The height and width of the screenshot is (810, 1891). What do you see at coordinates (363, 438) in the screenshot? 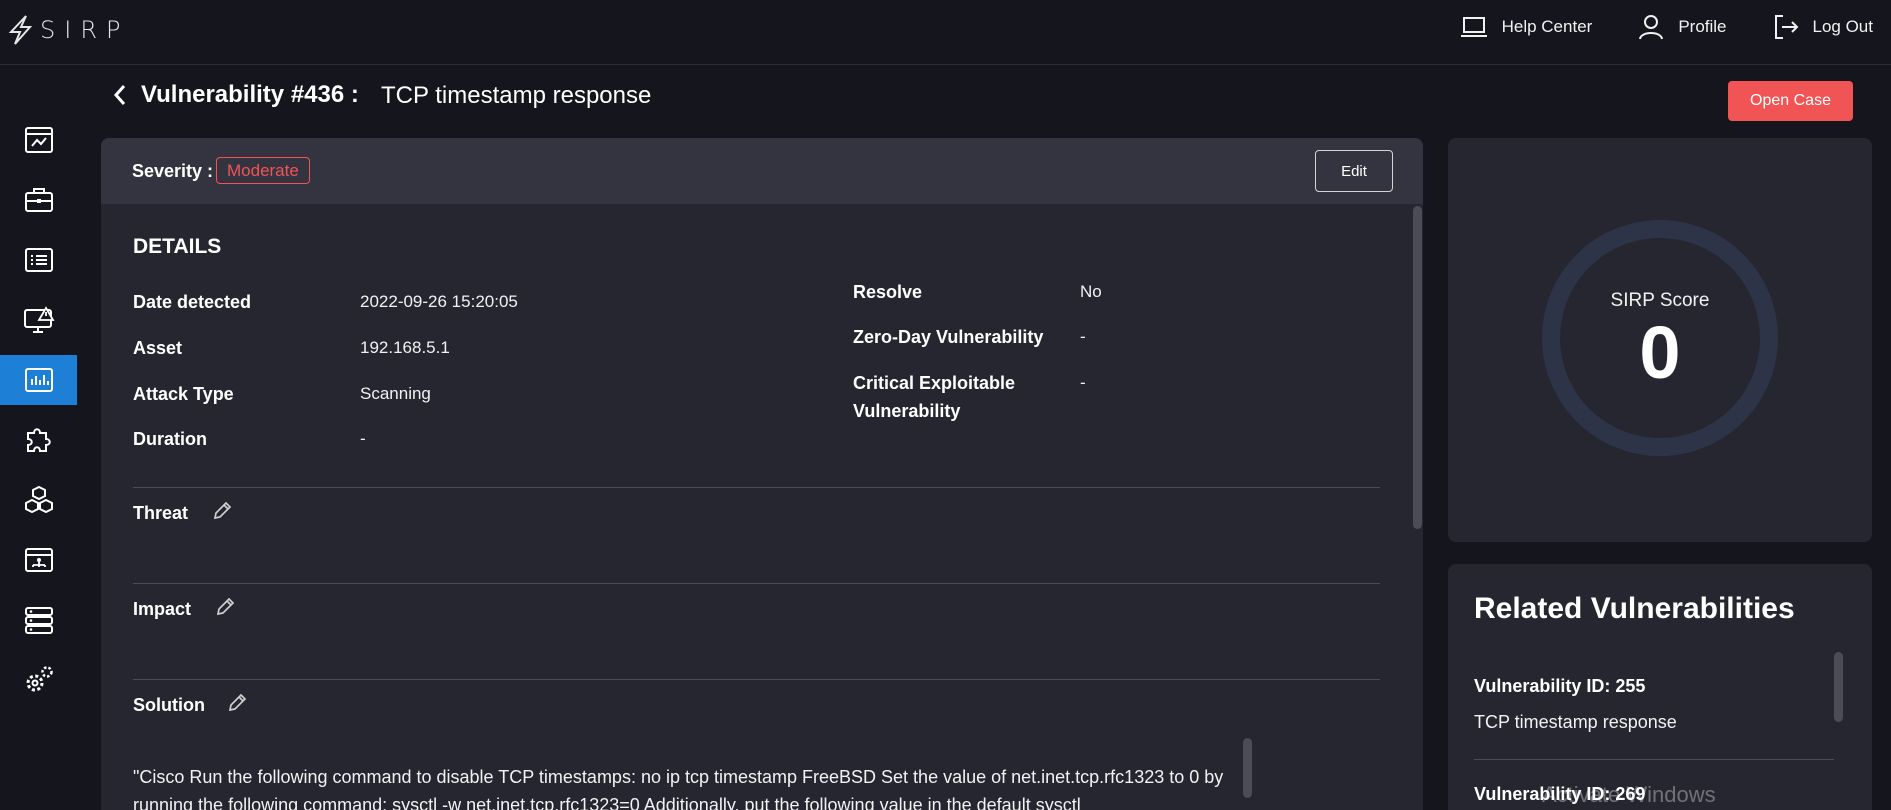
I see `duration-value: -` at bounding box center [363, 438].